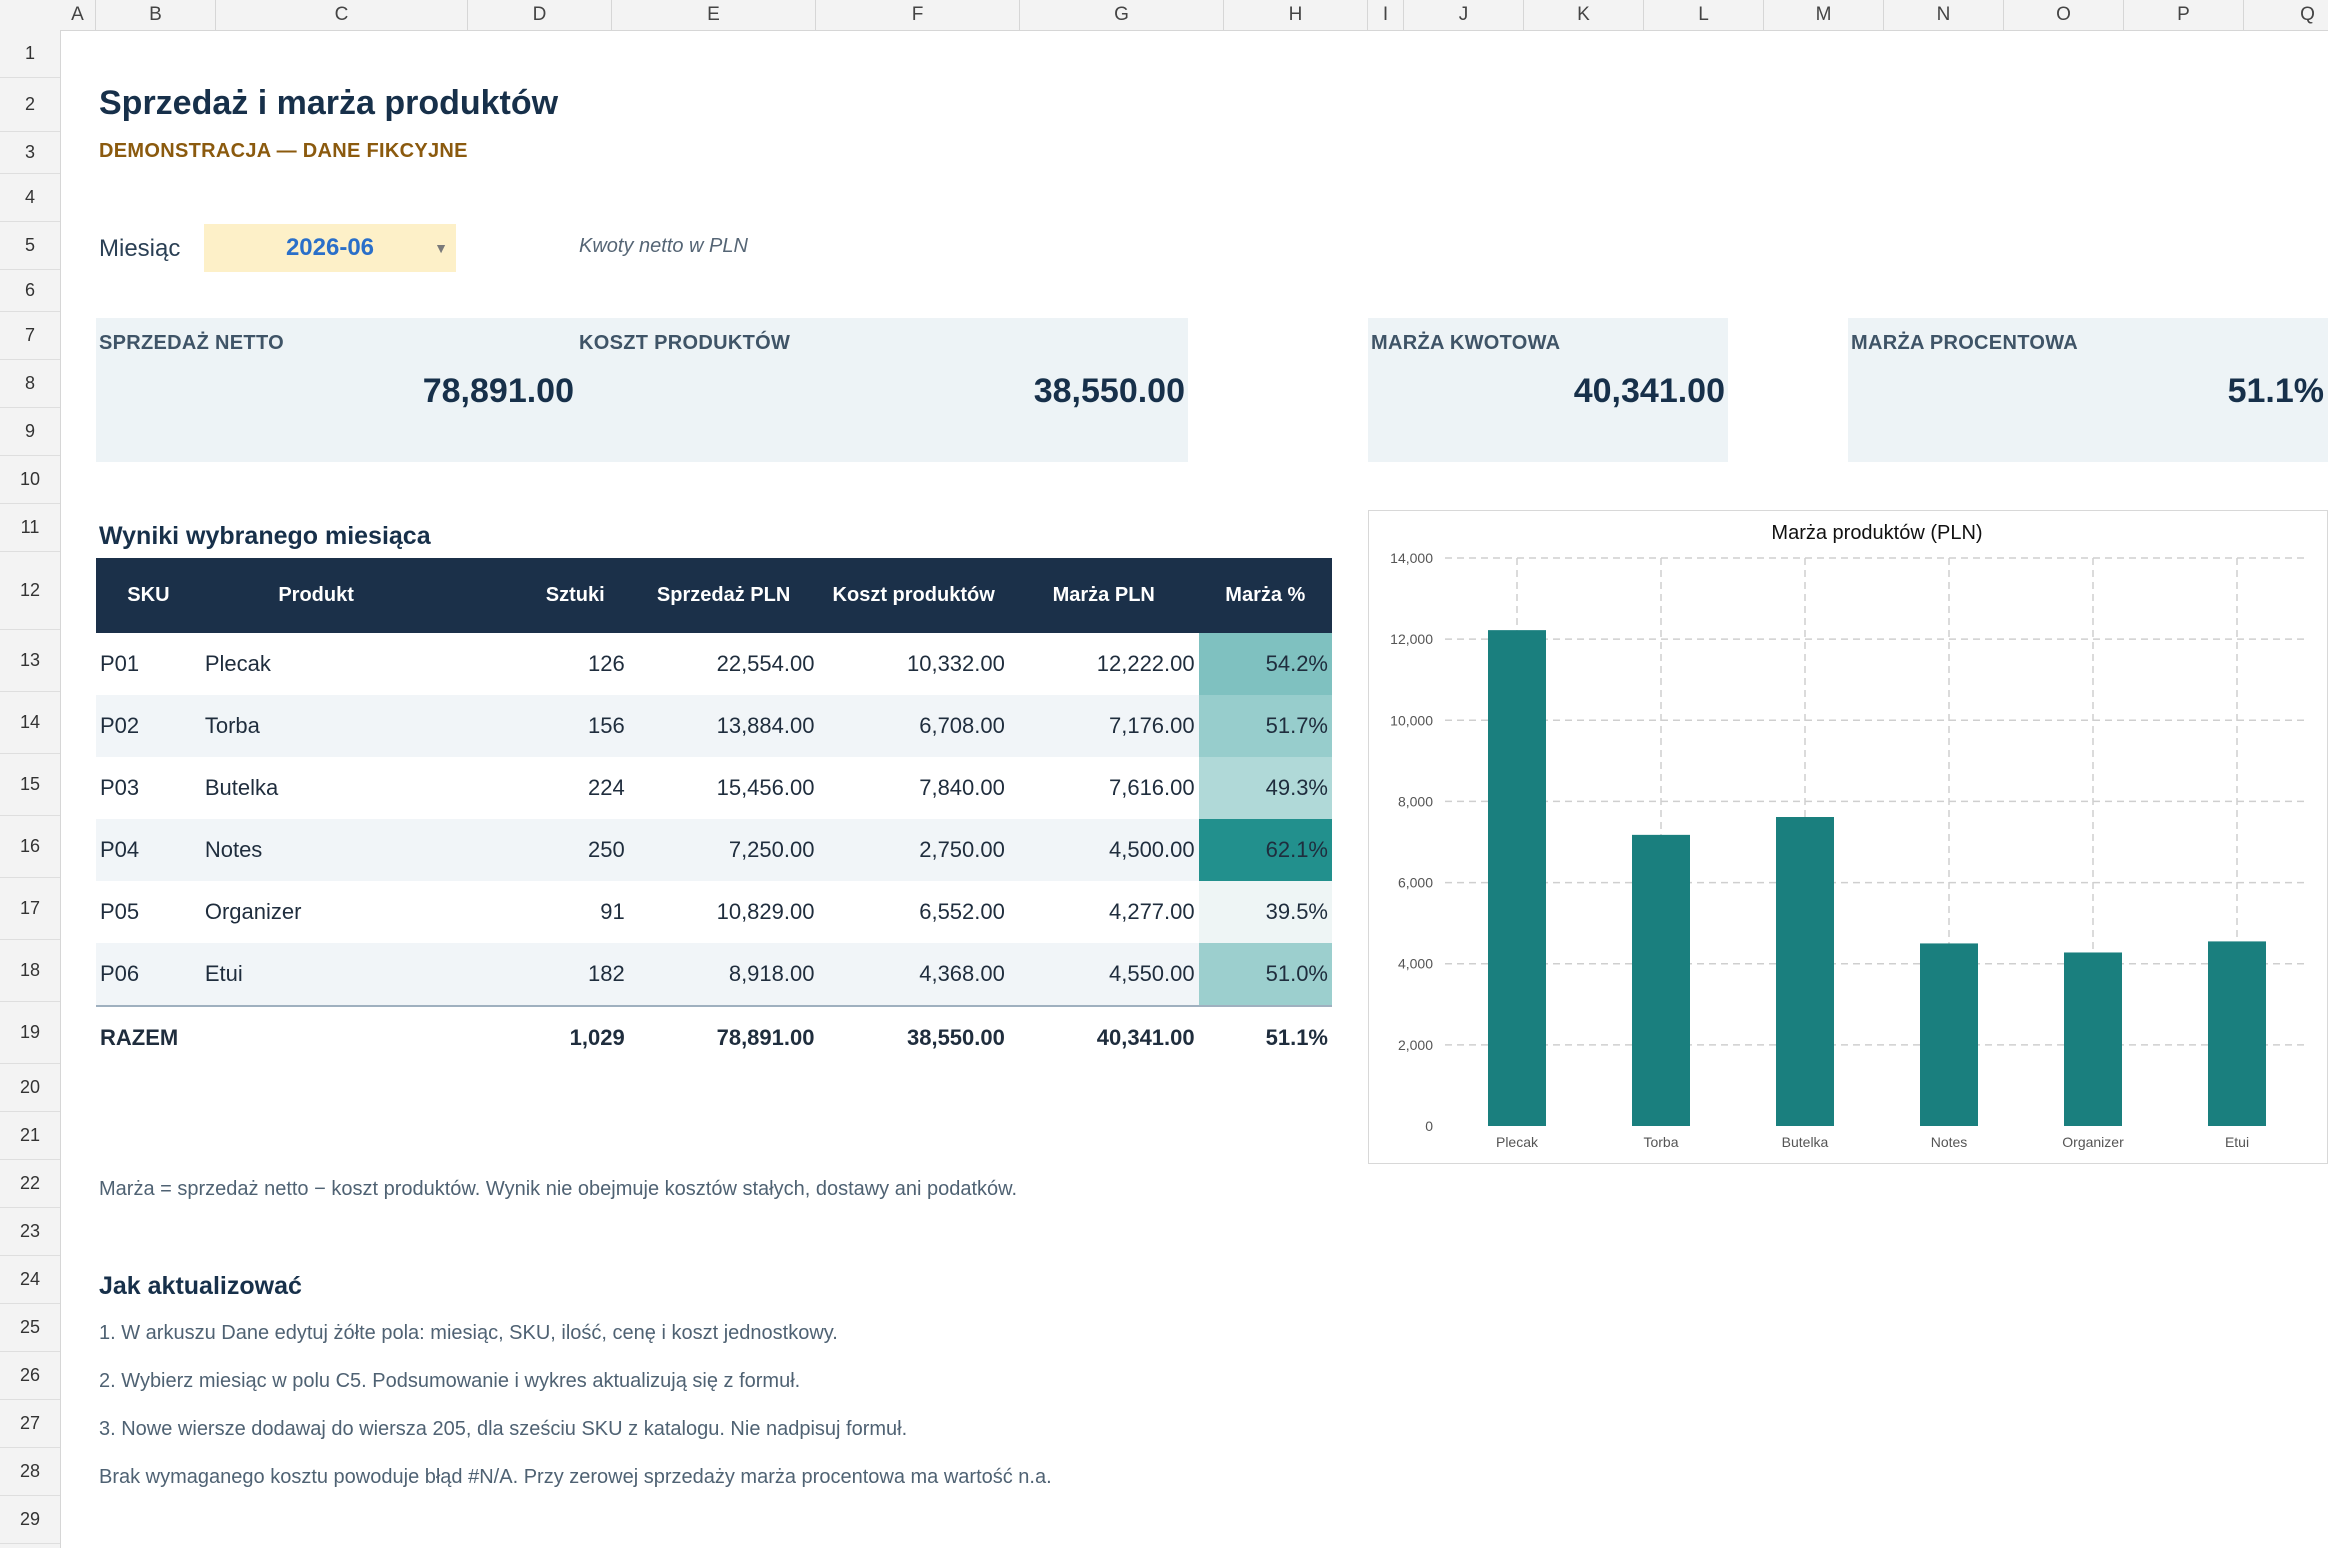 Image resolution: width=2328 pixels, height=1548 pixels. I want to click on column-header-b: B, so click(156, 15).